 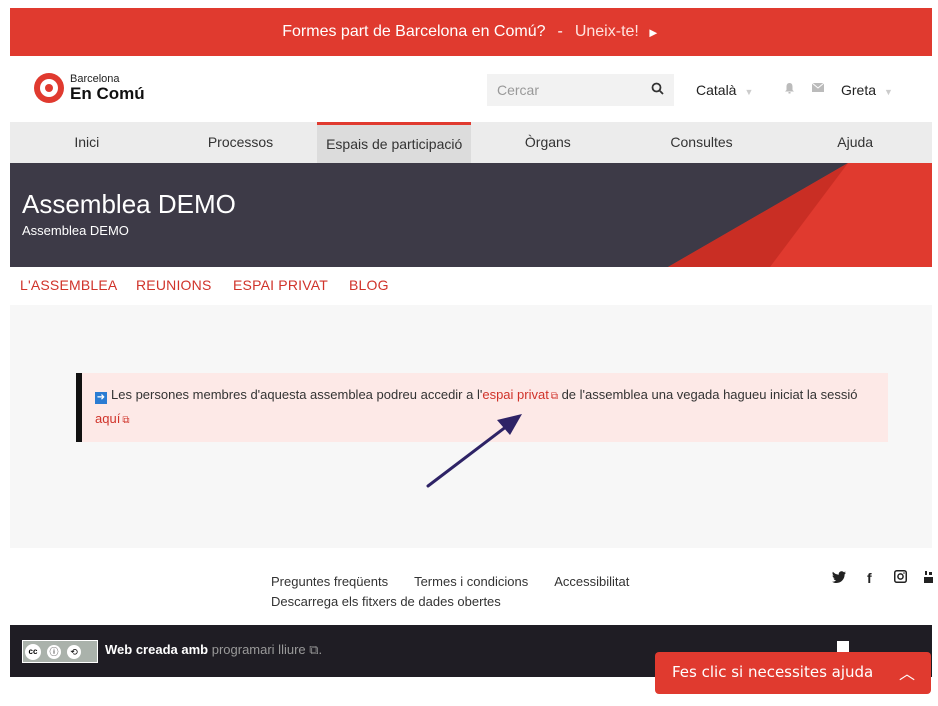 I want to click on made-with-text: Web creada amb programari lliure ⧉., so click(x=213, y=650).